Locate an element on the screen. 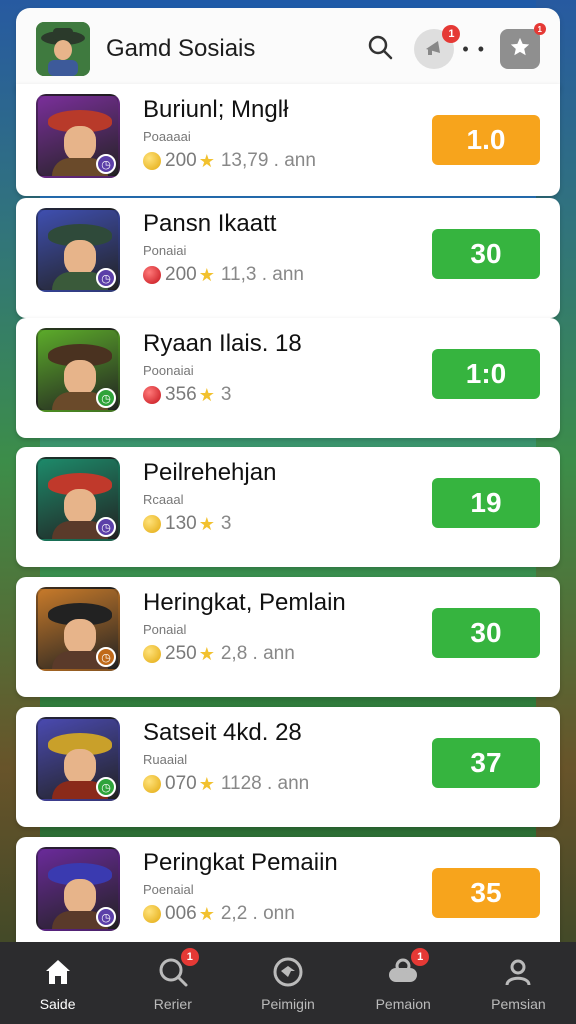 Image resolution: width=576 pixels, height=1024 pixels. tab-label: Rerier is located at coordinates (172, 1004).